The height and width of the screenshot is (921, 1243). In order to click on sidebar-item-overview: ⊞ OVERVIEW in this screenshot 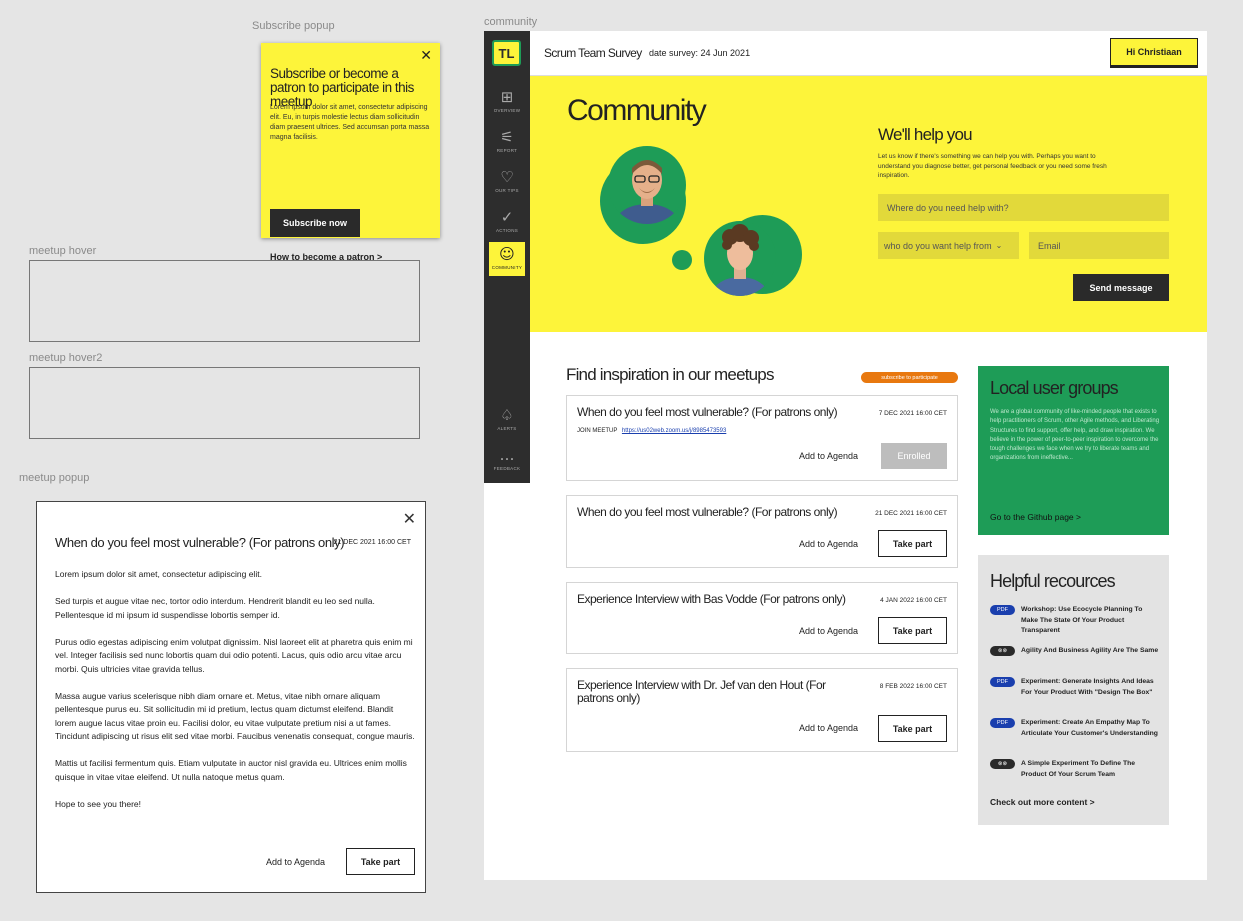, I will do `click(507, 101)`.